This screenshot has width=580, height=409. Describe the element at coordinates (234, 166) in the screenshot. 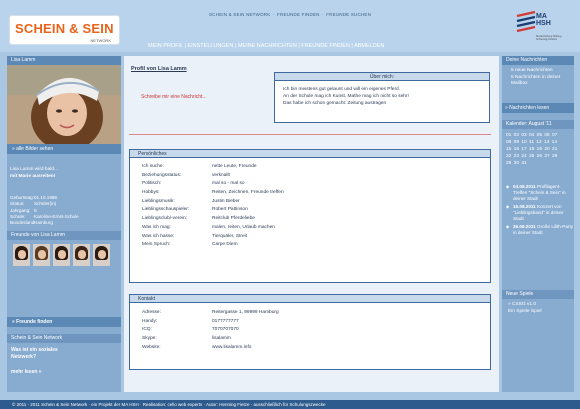

I see `row-value: nette Leute, Freunde` at that location.